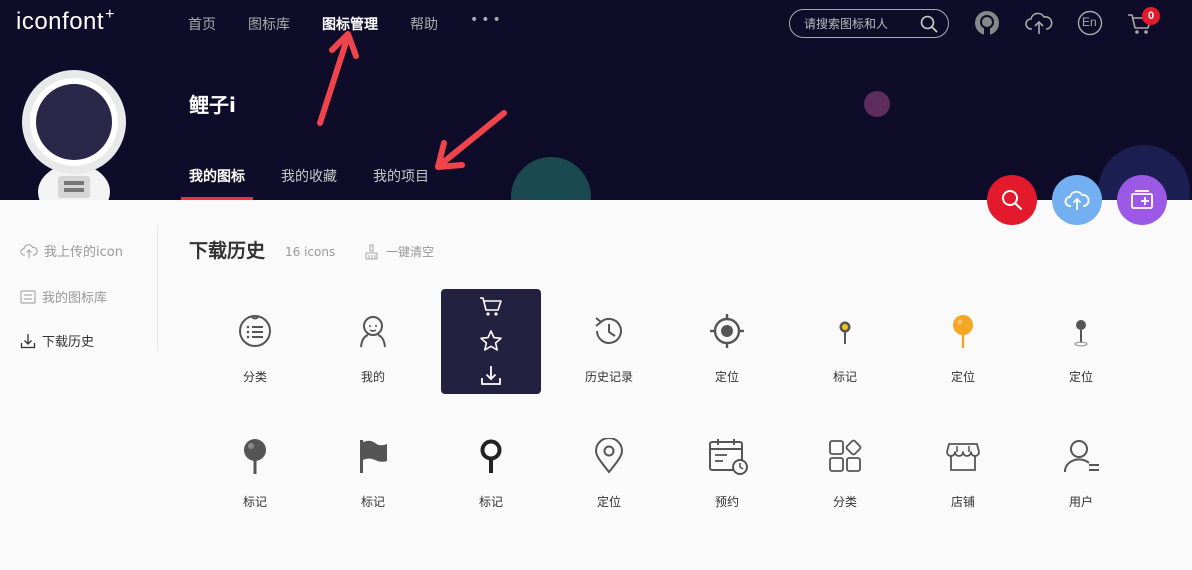  Describe the element at coordinates (217, 183) in the screenshot. I see `tab-my-icons: 我的图标` at that location.